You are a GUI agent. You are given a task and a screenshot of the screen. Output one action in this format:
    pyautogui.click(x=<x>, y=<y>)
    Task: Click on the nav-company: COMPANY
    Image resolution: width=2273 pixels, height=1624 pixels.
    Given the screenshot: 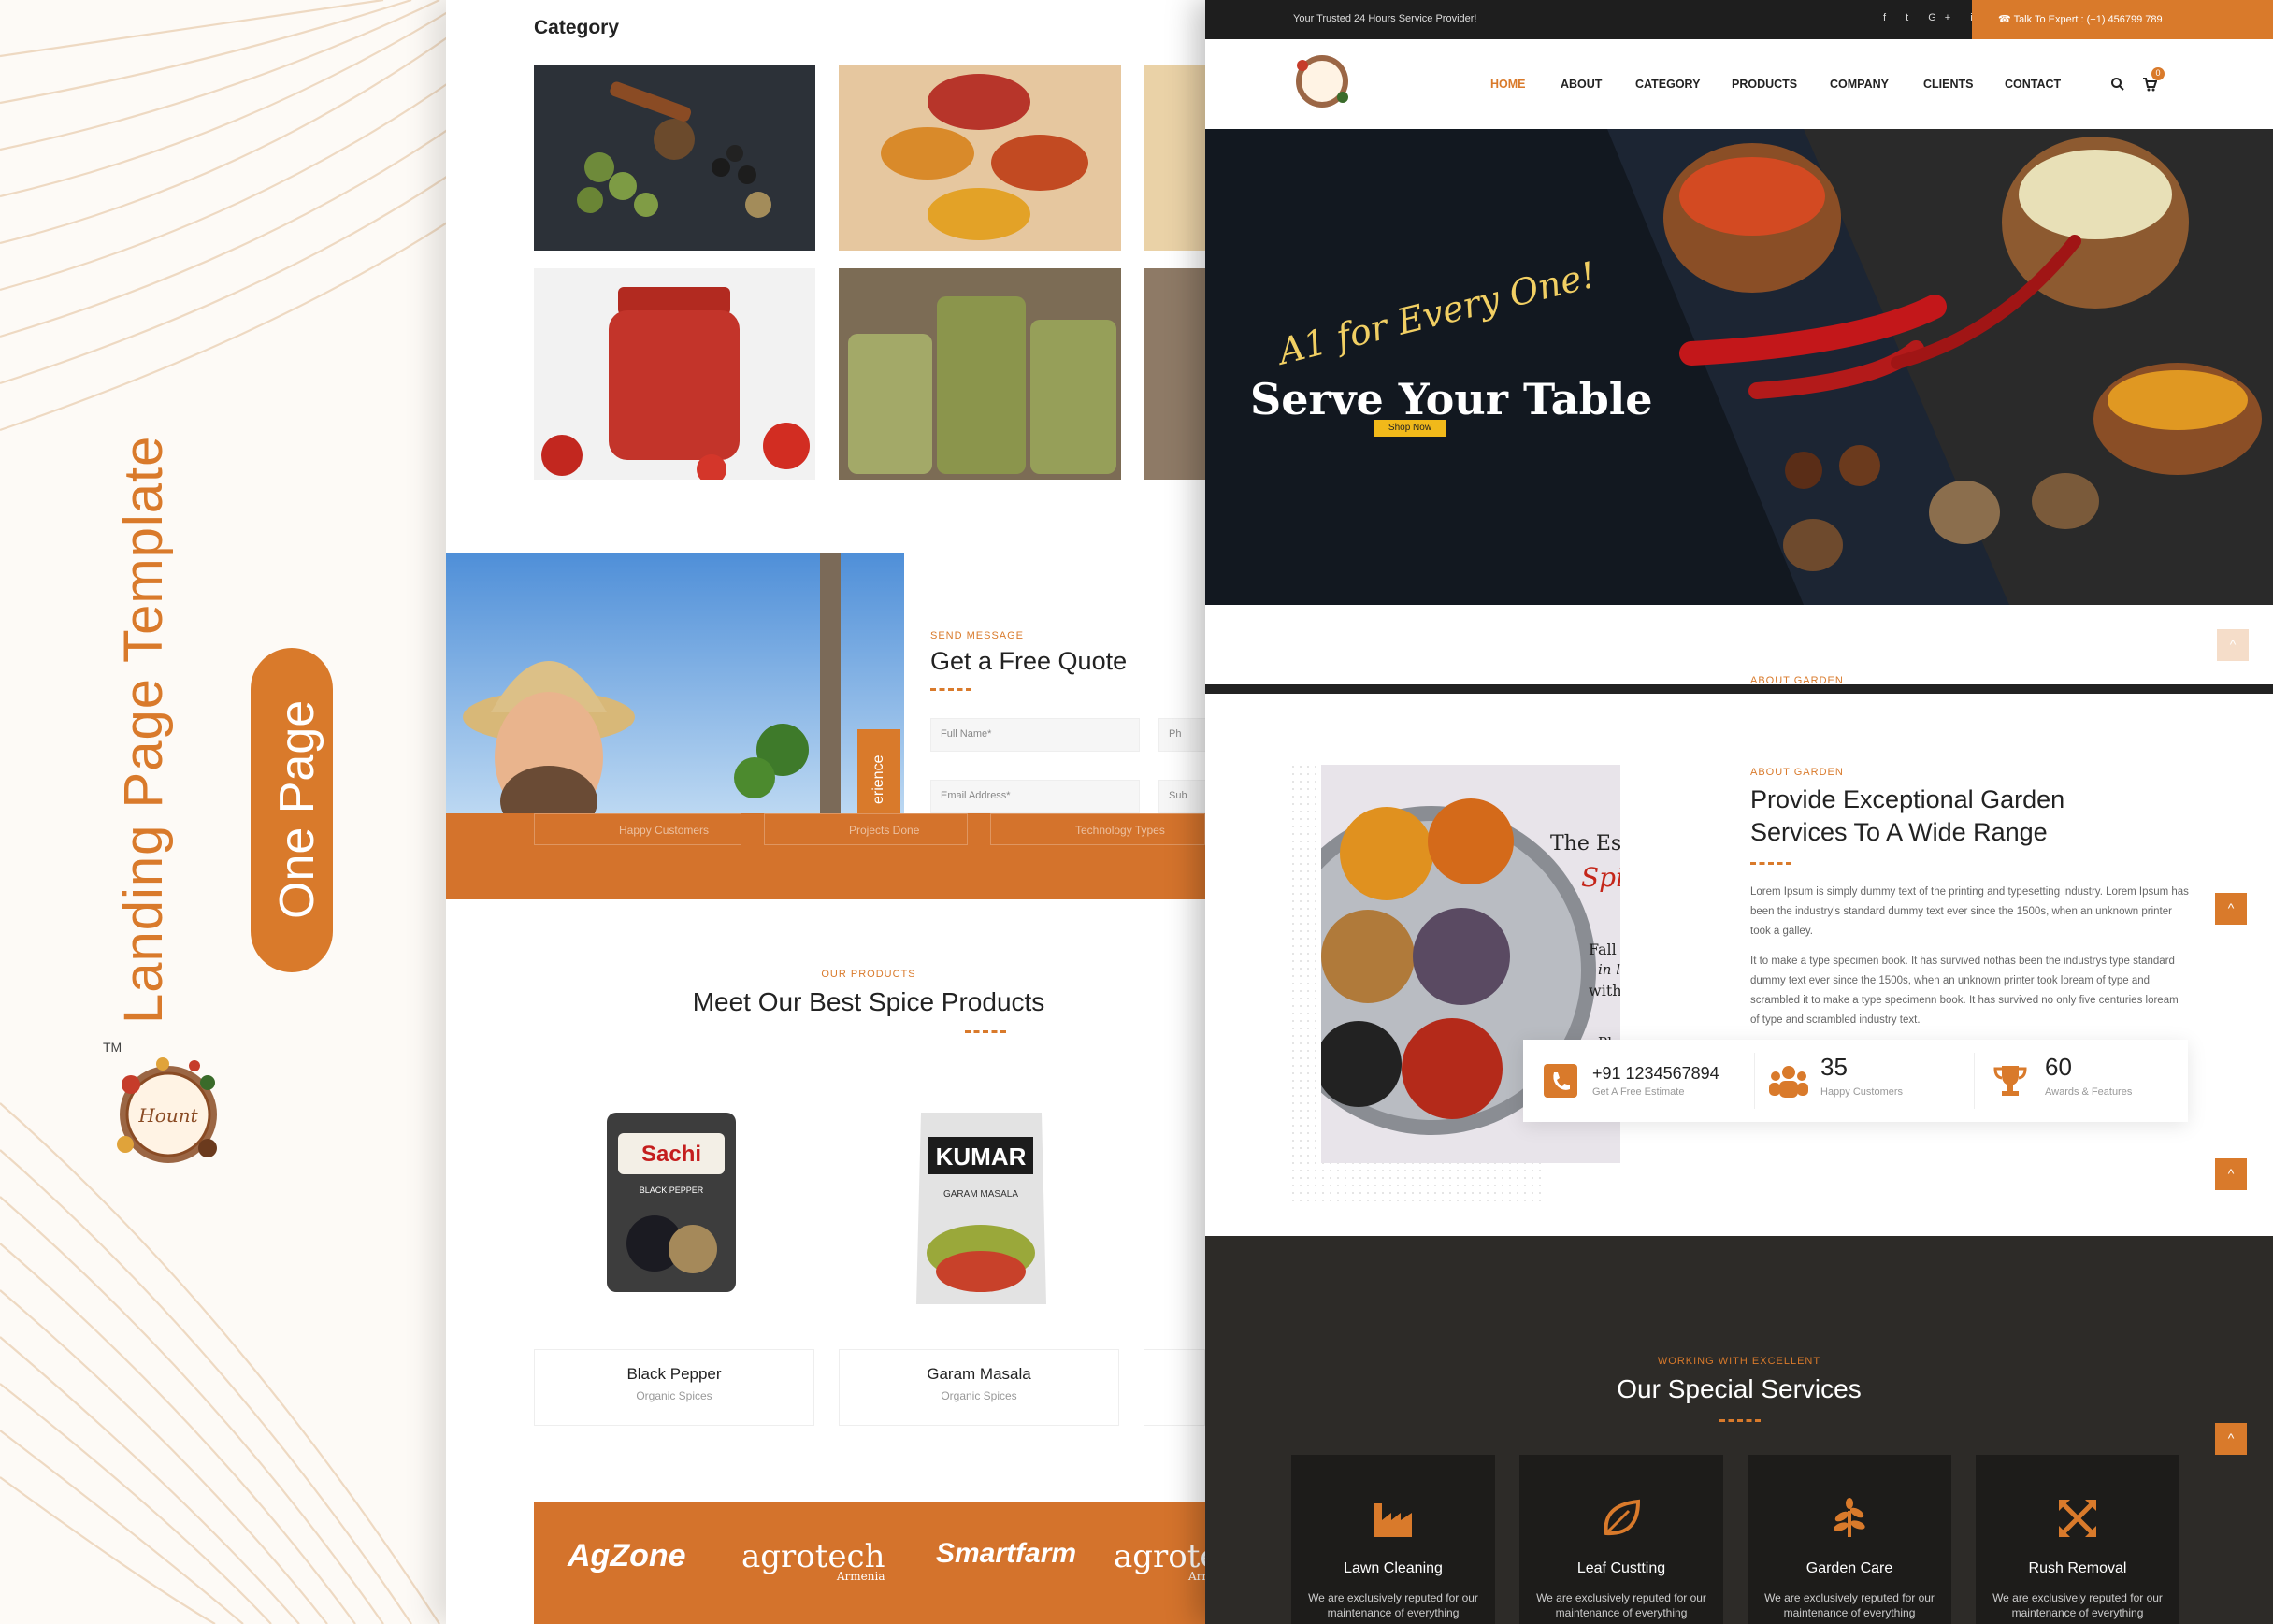 What is the action you would take?
    pyautogui.click(x=1859, y=84)
    